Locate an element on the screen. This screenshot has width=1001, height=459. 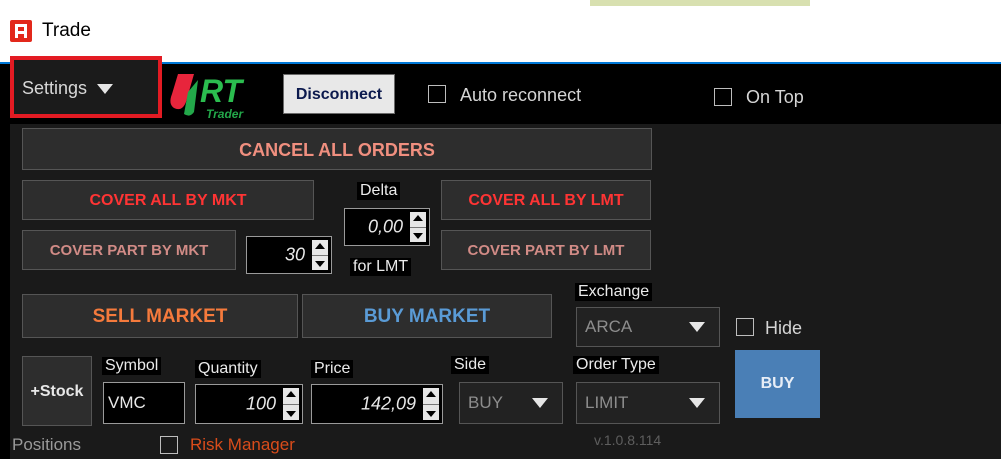
on-top-checkbox is located at coordinates (723, 97).